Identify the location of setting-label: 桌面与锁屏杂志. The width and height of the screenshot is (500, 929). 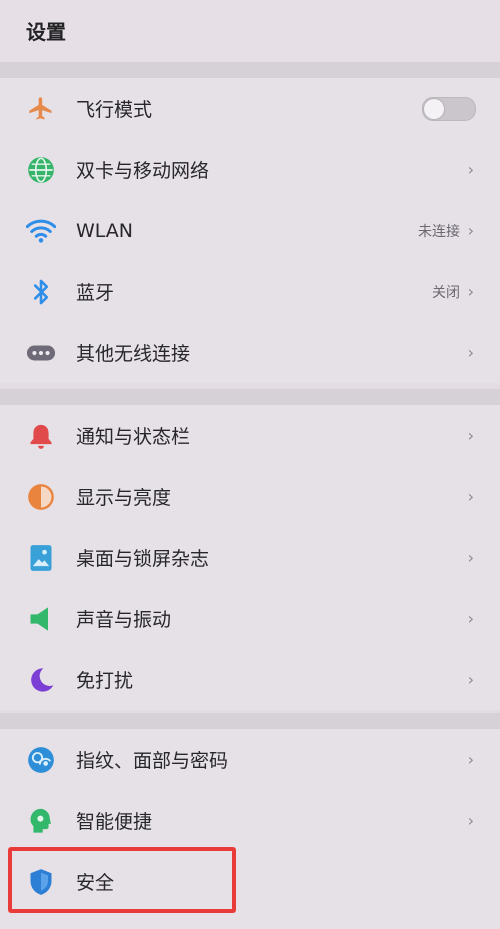
(143, 559).